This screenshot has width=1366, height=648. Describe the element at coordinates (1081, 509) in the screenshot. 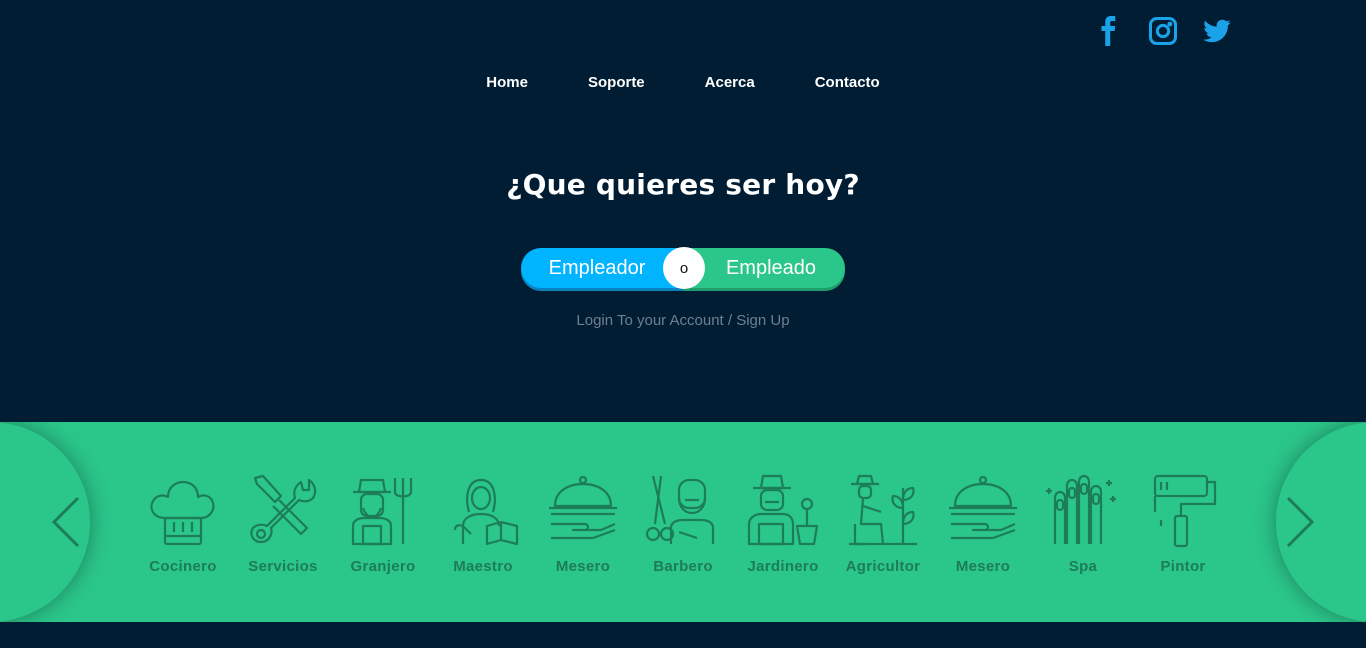

I see `nails-icon` at that location.